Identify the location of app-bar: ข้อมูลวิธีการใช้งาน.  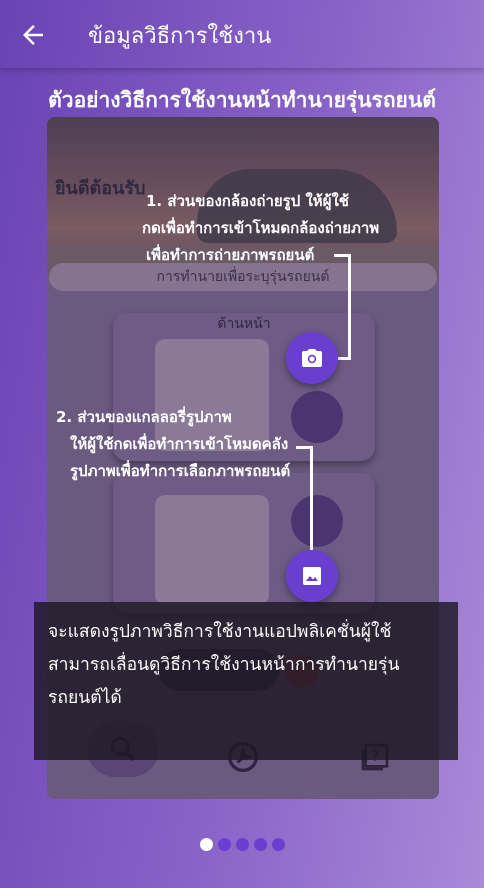
(242, 34).